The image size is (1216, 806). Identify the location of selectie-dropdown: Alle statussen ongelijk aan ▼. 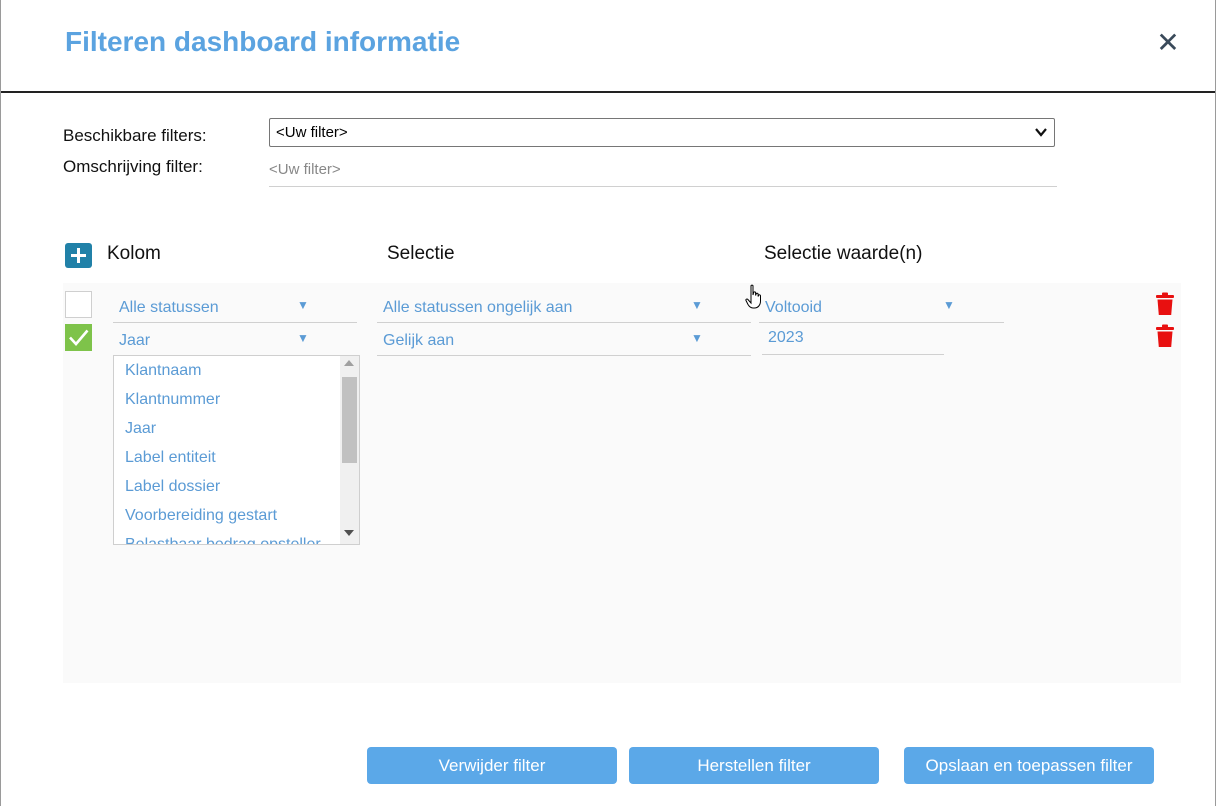
(564, 307).